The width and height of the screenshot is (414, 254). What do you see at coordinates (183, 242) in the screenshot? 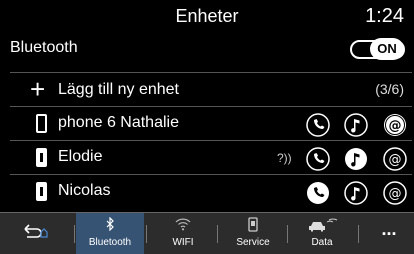
I see `tab-label: WIFI` at bounding box center [183, 242].